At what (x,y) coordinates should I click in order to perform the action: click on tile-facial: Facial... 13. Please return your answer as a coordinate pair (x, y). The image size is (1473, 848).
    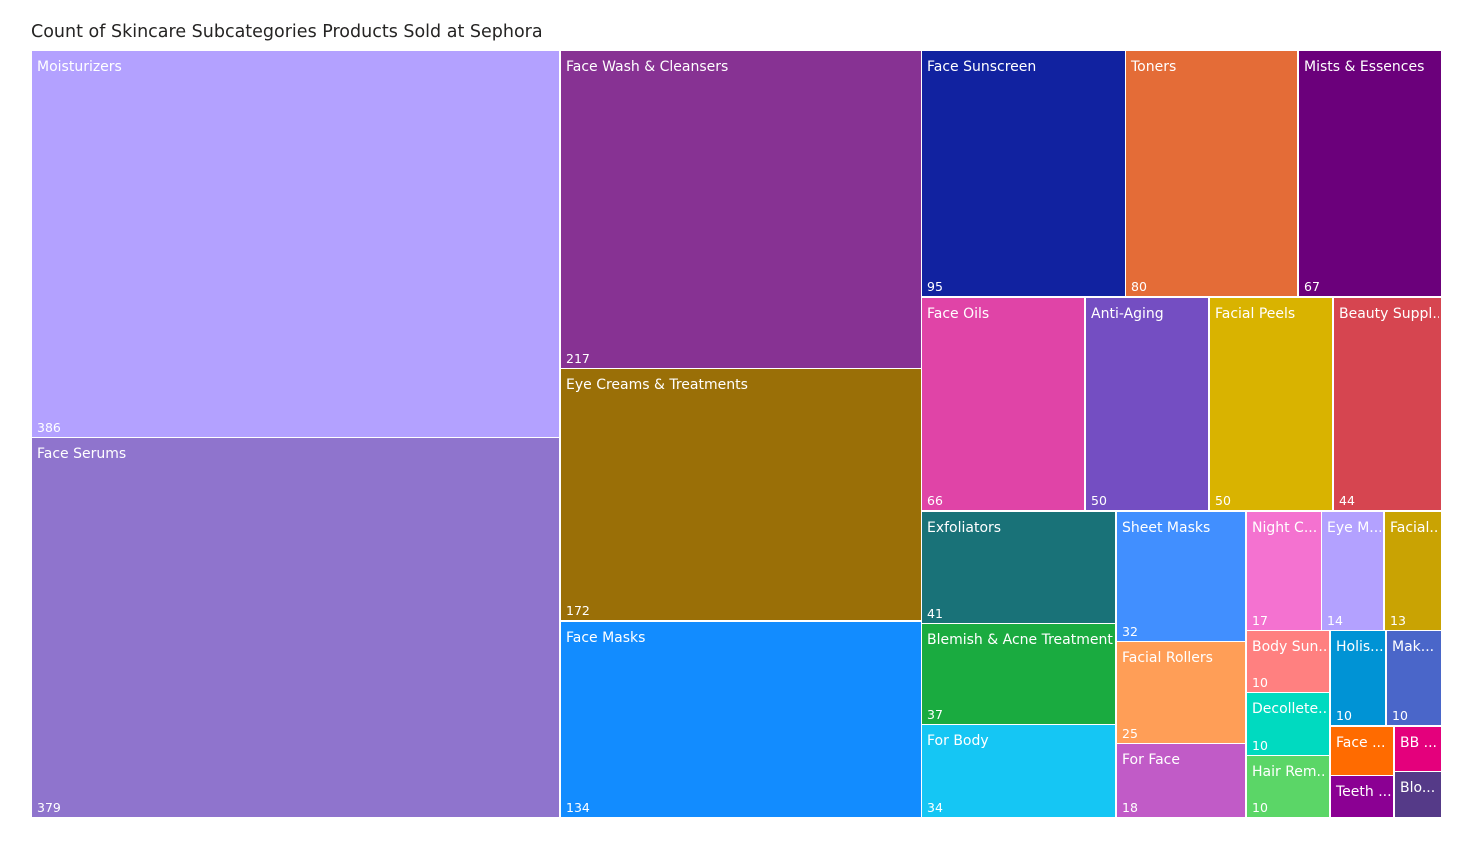
    Looking at the image, I should click on (1414, 571).